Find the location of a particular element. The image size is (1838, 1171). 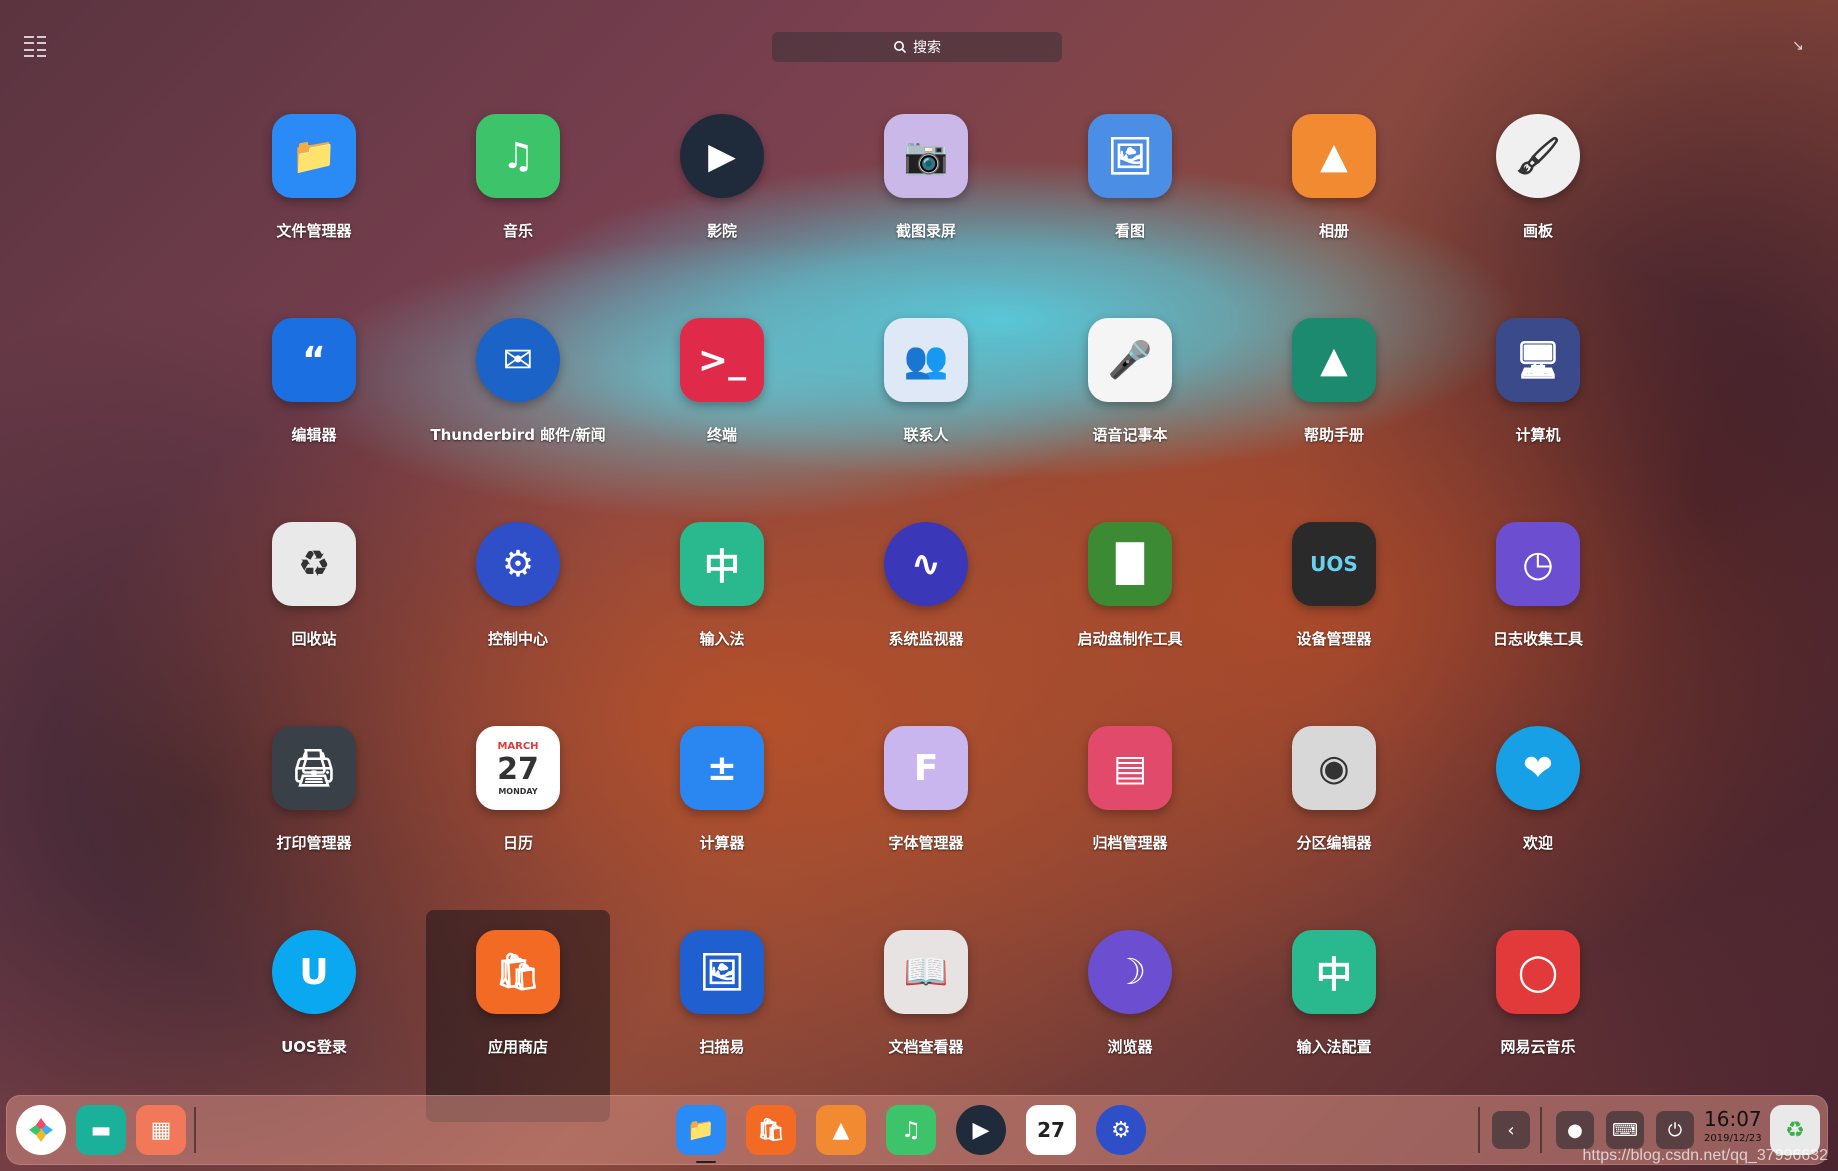

app-label: 终端 is located at coordinates (721, 435).